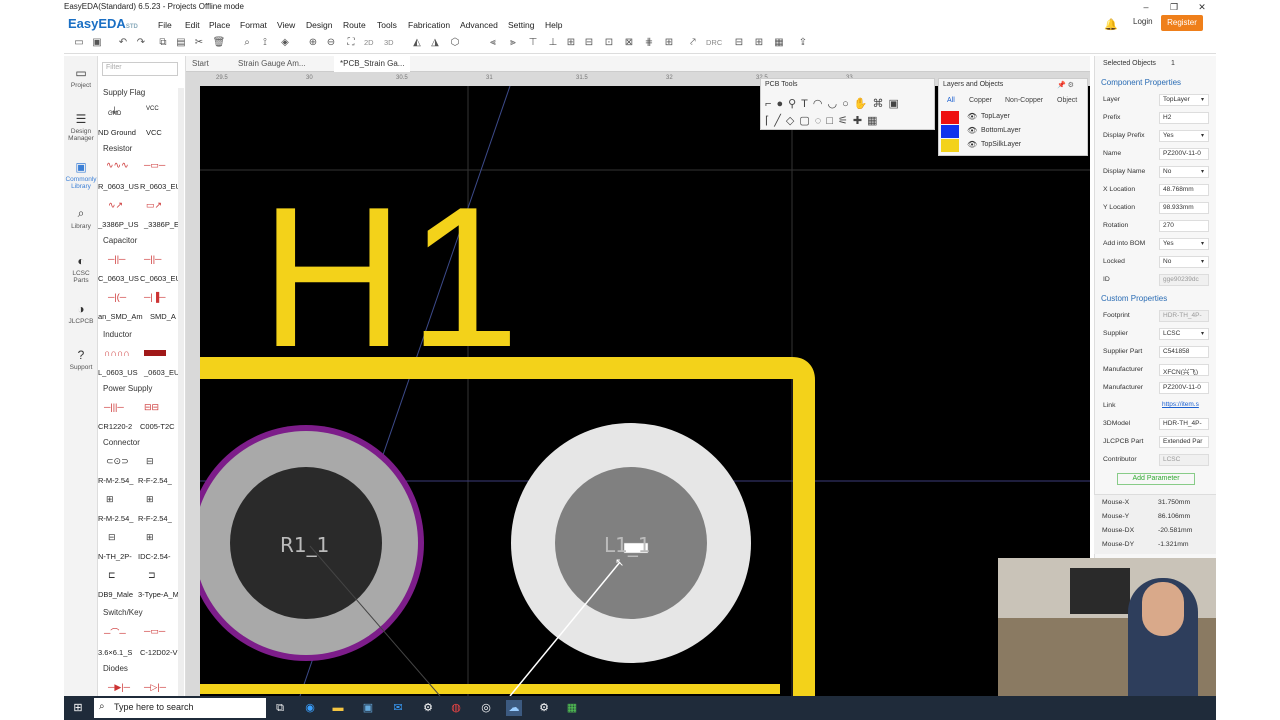 Image resolution: width=1280 pixels, height=720 pixels. What do you see at coordinates (392, 278) in the screenshot?
I see `silkscreen-designator: H1` at bounding box center [392, 278].